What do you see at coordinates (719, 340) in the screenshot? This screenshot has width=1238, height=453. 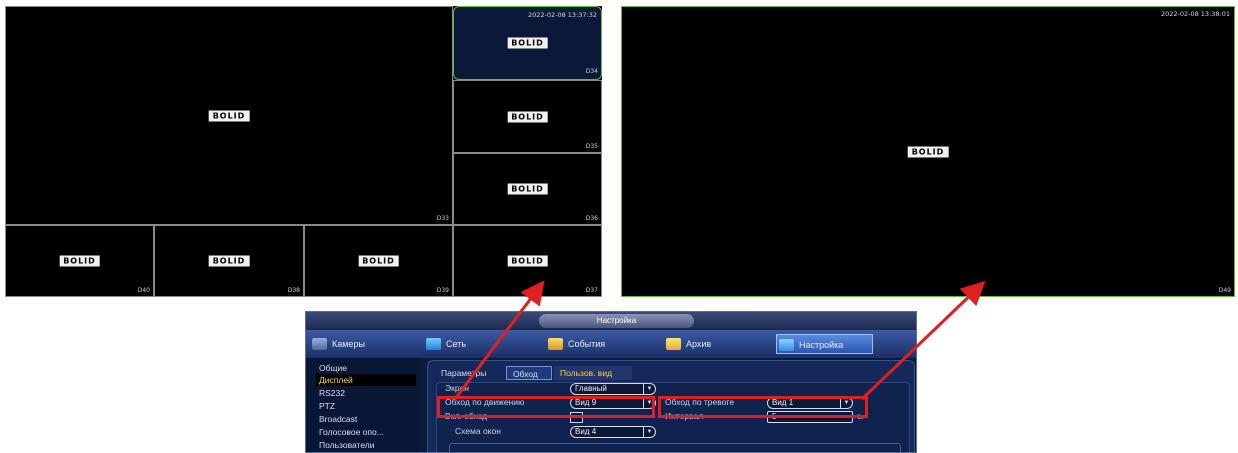 I see `annotation-arrows` at bounding box center [719, 340].